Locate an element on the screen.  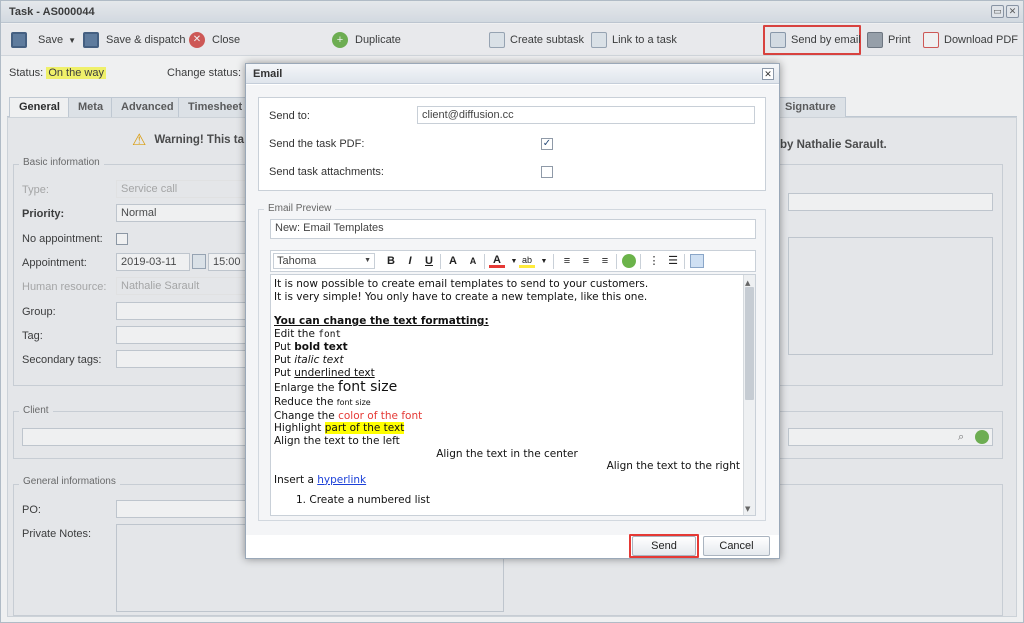
send-attachments-checkbox is located at coordinates (547, 172).